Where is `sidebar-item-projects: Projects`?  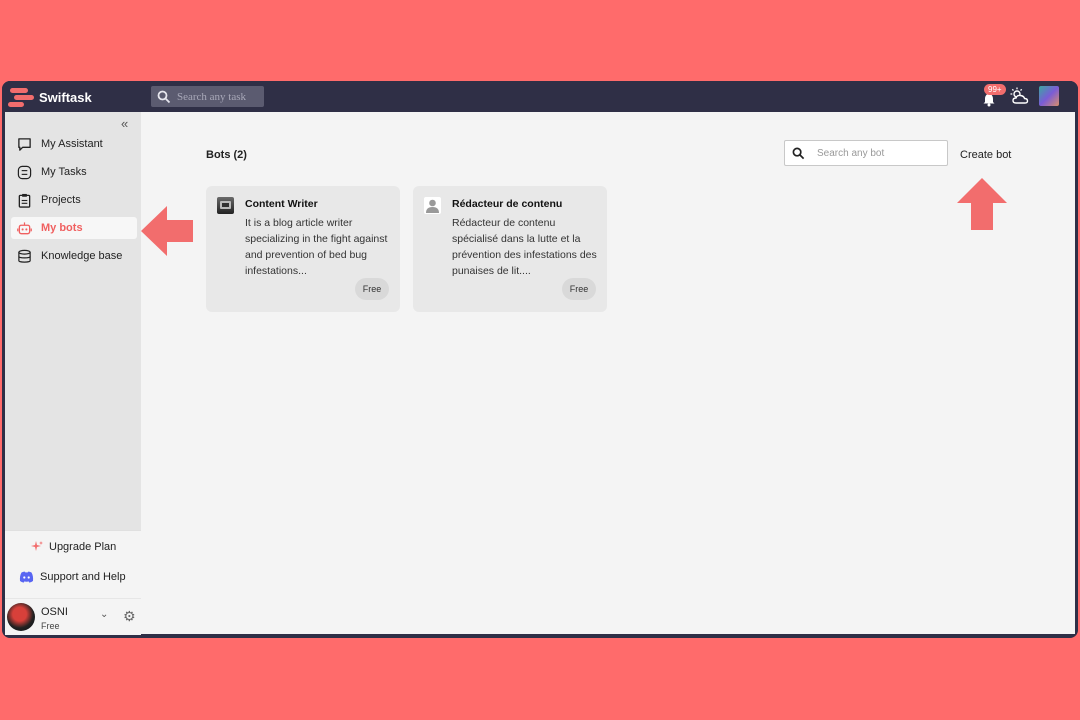 sidebar-item-projects: Projects is located at coordinates (74, 200).